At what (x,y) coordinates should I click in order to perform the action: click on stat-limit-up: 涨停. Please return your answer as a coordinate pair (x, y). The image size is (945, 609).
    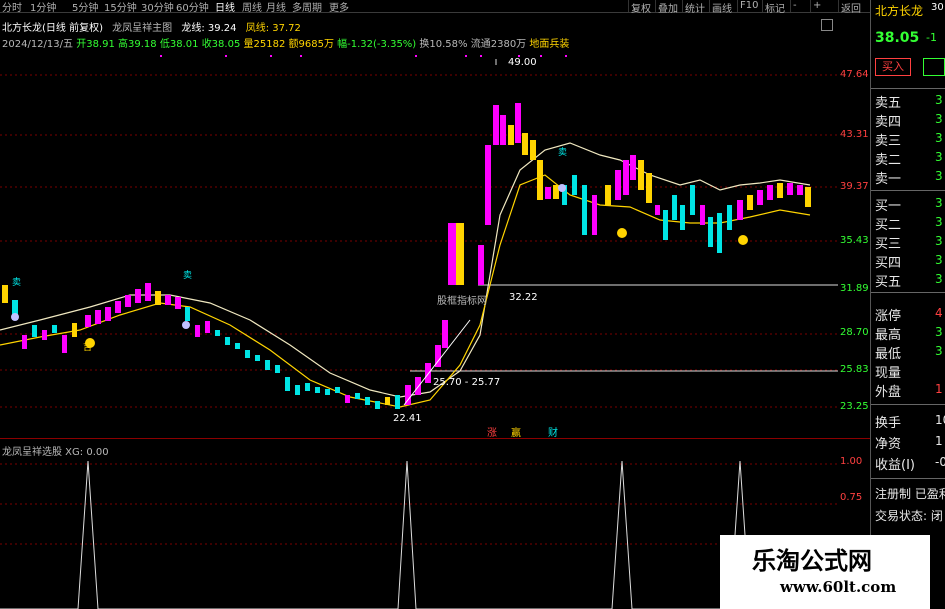
    Looking at the image, I should click on (888, 316).